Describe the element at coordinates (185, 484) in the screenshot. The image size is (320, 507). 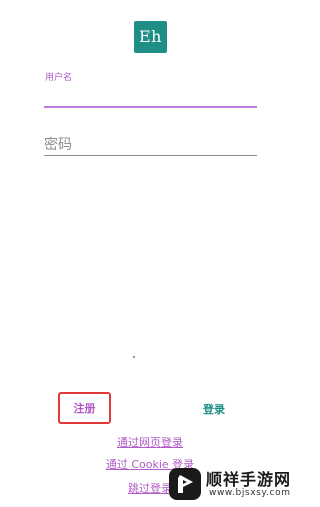
I see `watermark-logo-icon` at that location.